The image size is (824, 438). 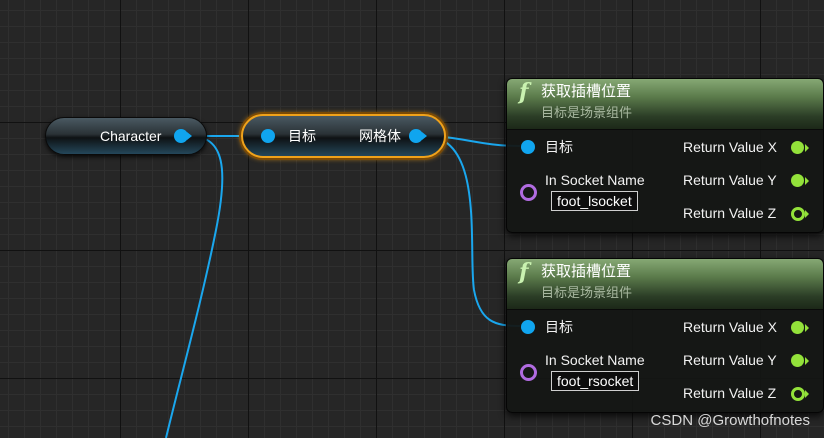 I want to click on mesh-input-label: 目标, so click(x=302, y=136).